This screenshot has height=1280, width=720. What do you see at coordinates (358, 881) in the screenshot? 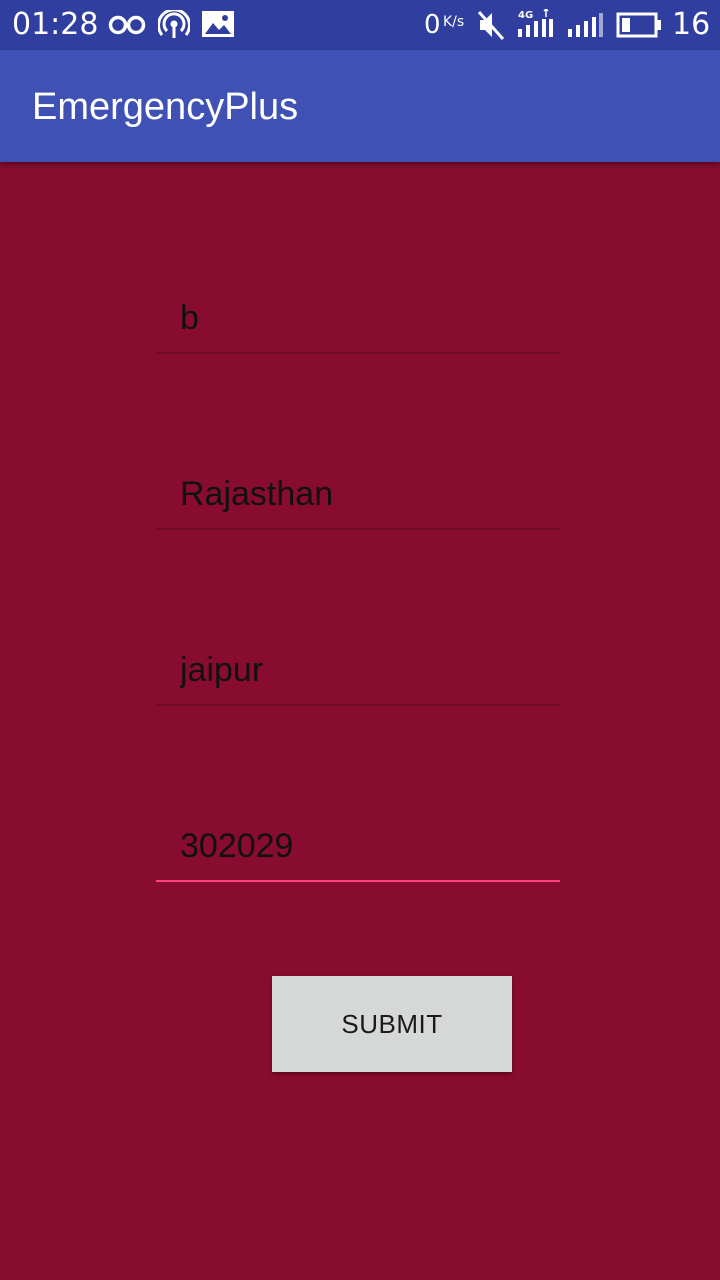
I see `input-underline-focused` at bounding box center [358, 881].